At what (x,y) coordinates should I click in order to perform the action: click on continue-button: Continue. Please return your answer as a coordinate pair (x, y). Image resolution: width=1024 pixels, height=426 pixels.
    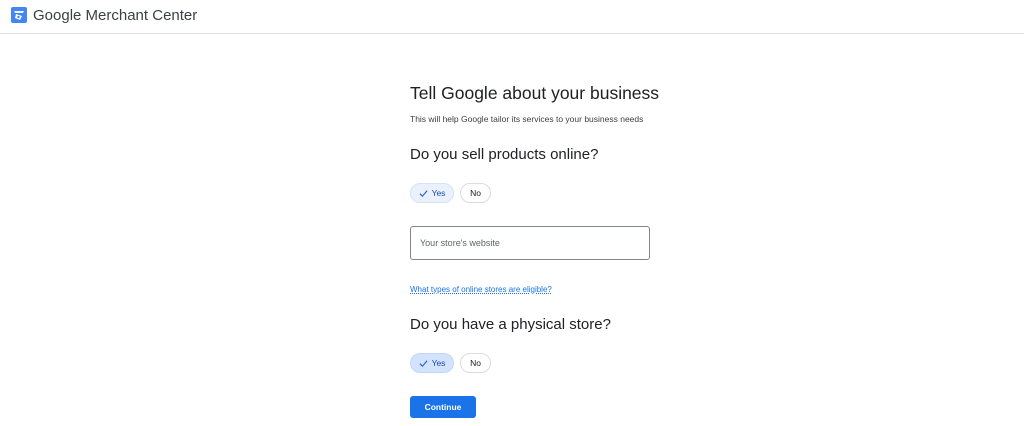
    Looking at the image, I should click on (443, 407).